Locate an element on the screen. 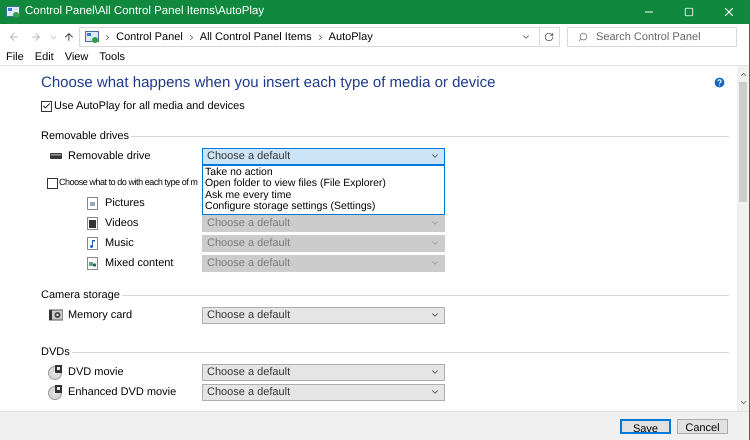  music-file-icon is located at coordinates (92, 243).